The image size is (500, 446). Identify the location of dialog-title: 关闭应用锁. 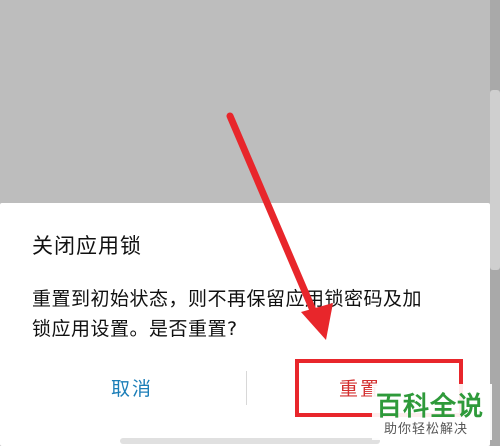
(87, 246).